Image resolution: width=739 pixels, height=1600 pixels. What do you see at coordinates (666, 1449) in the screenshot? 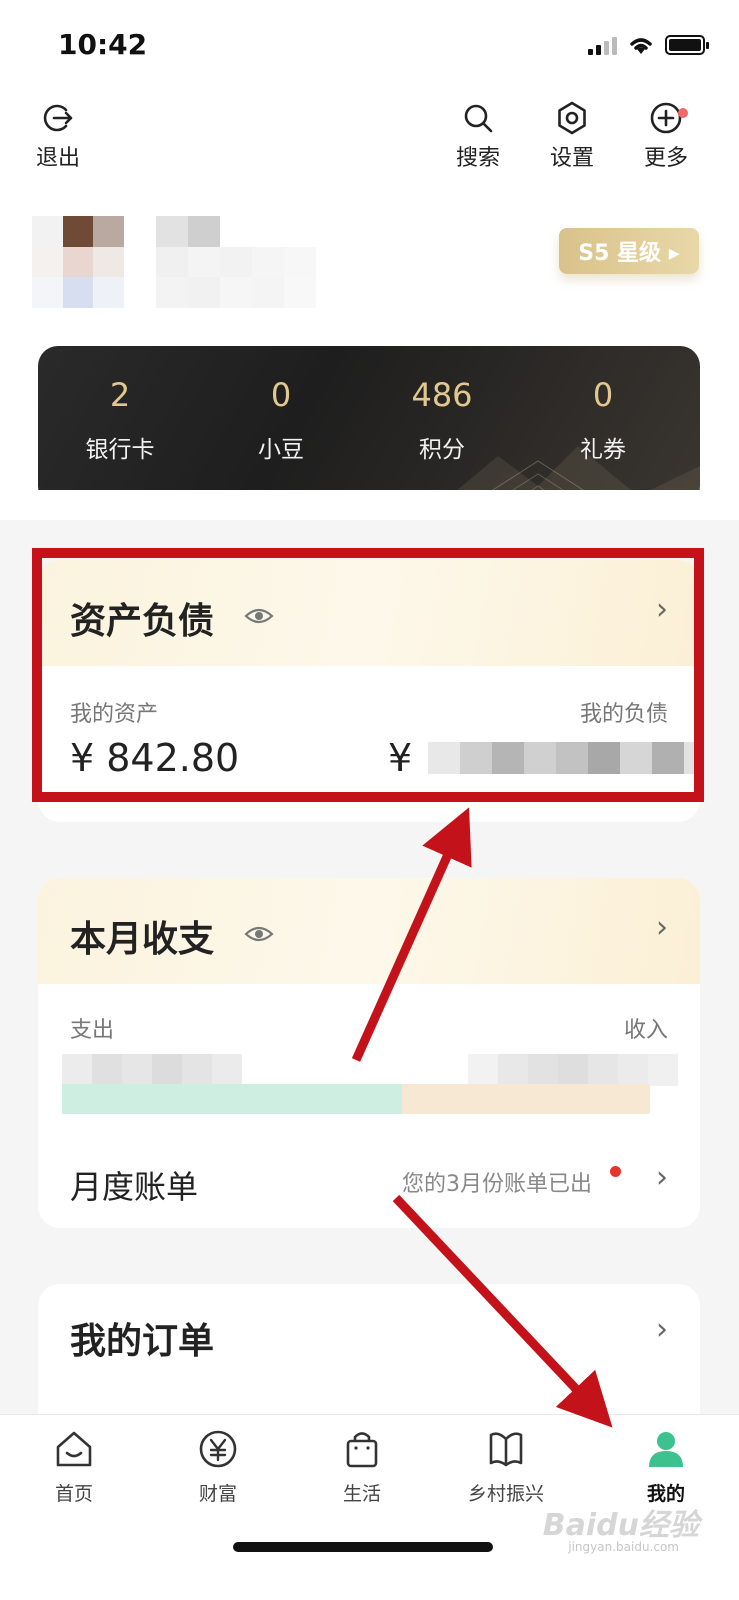
I see `person-icon` at bounding box center [666, 1449].